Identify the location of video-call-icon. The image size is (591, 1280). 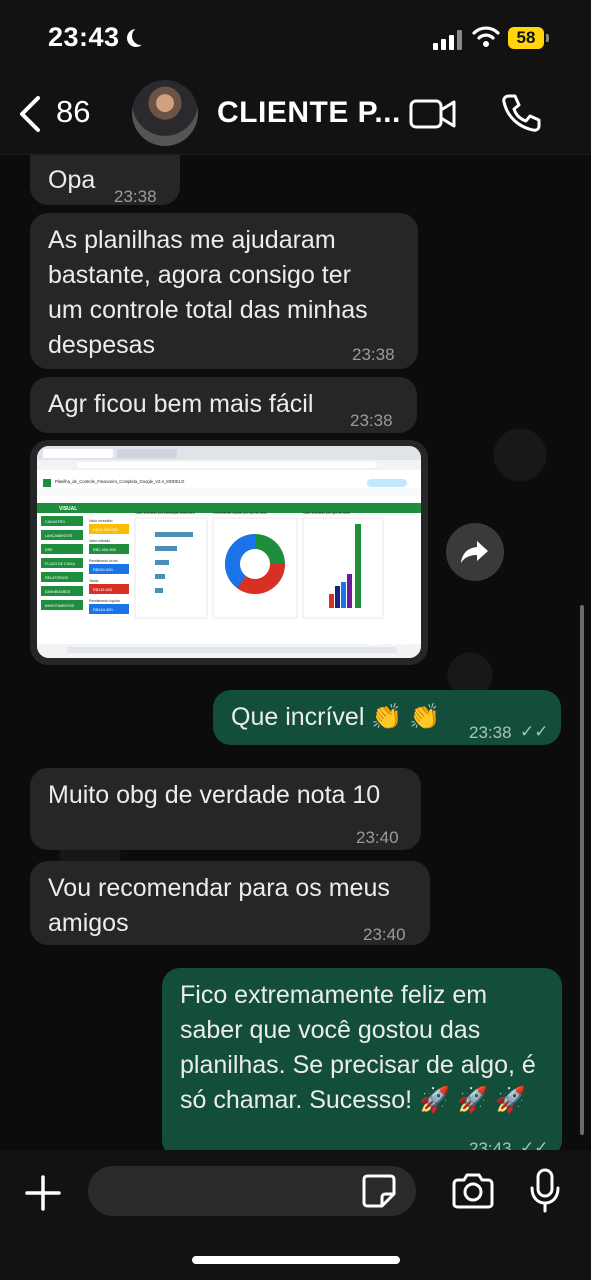
(433, 114).